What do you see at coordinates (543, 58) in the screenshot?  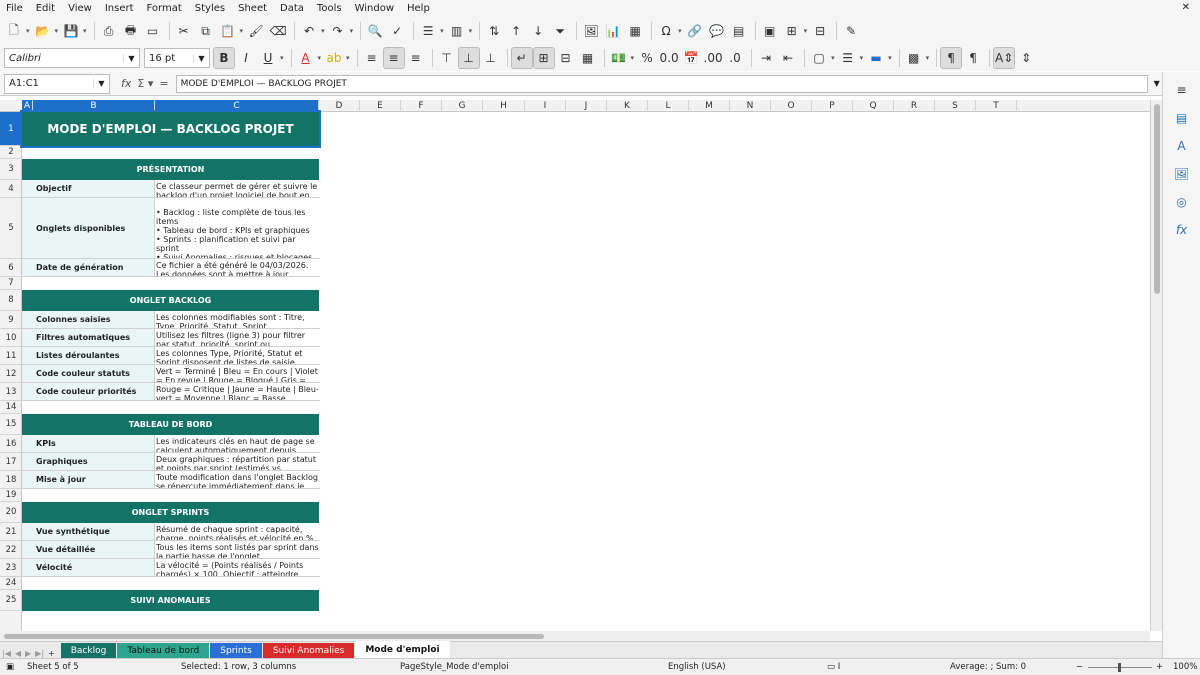 I see `merge-center-icon: ⊞` at bounding box center [543, 58].